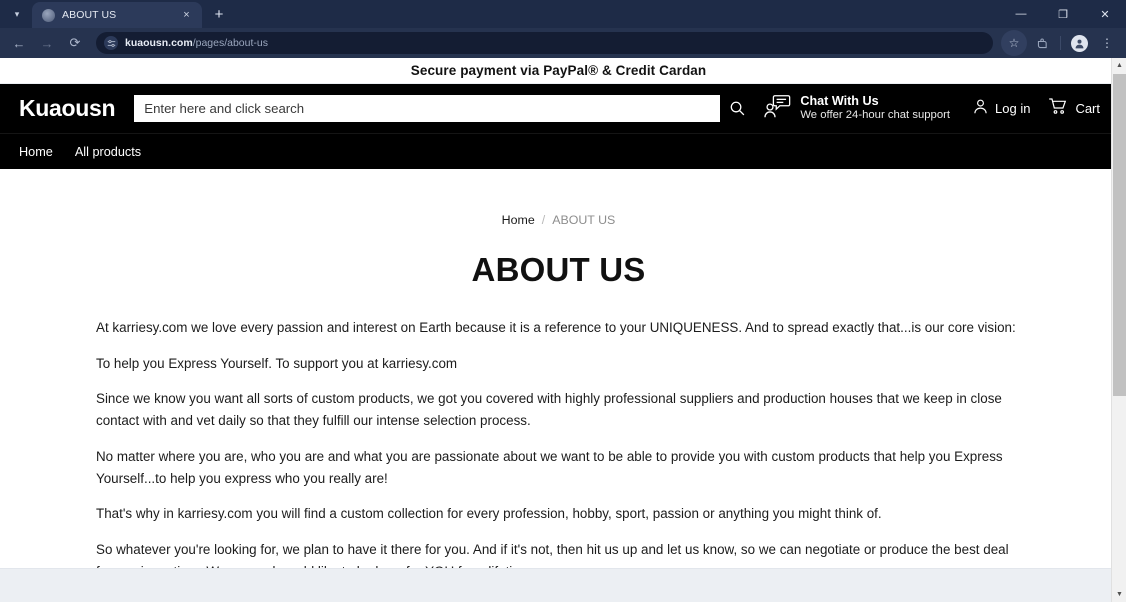 This screenshot has width=1126, height=602. What do you see at coordinates (1079, 43) in the screenshot?
I see `profile-icon` at bounding box center [1079, 43].